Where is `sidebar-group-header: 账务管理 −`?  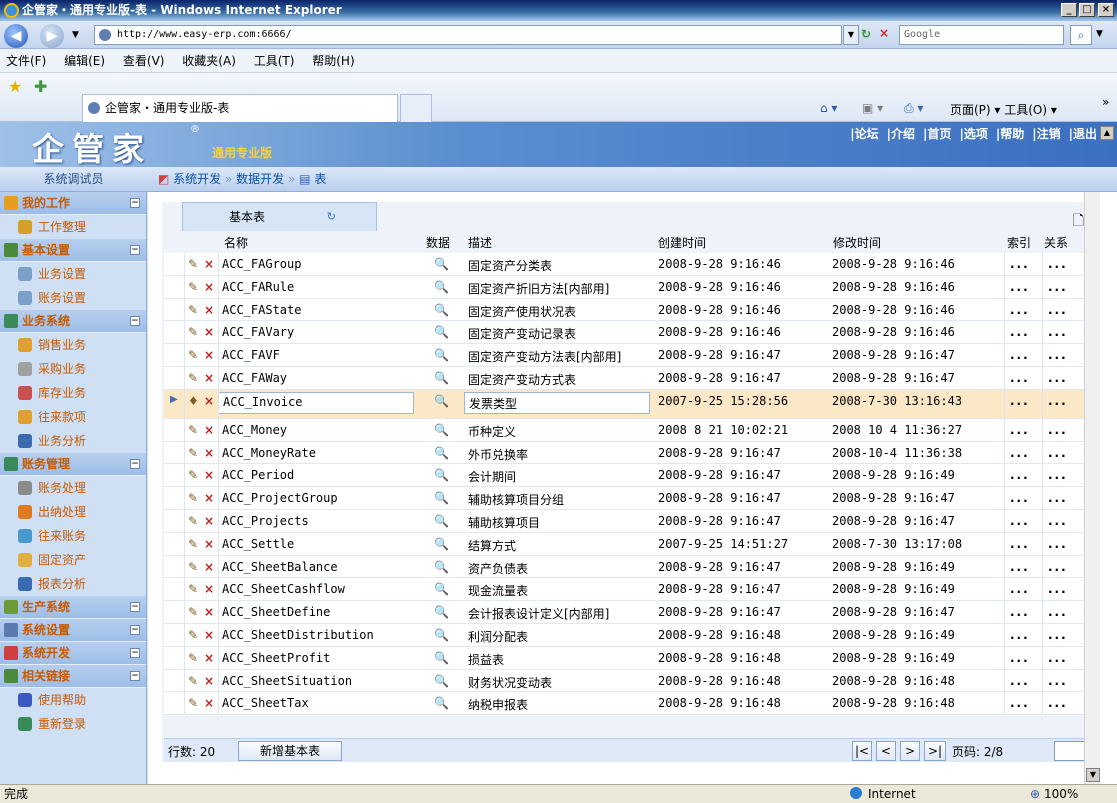 sidebar-group-header: 账务管理 − is located at coordinates (73, 464).